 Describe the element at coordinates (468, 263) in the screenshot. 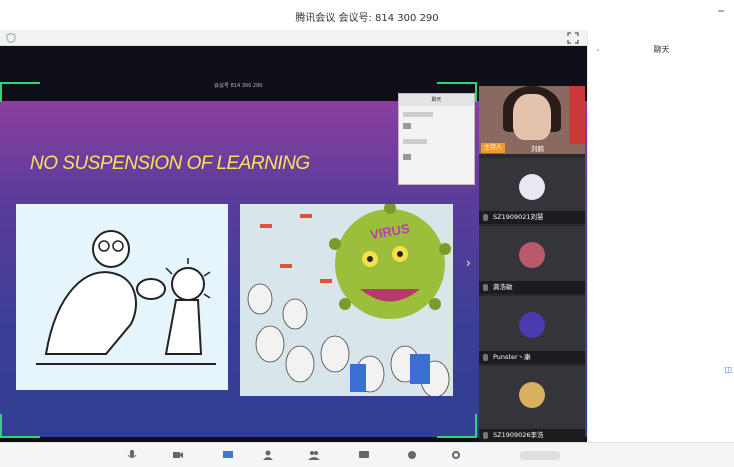

I see `next-page-icon: ›` at that location.